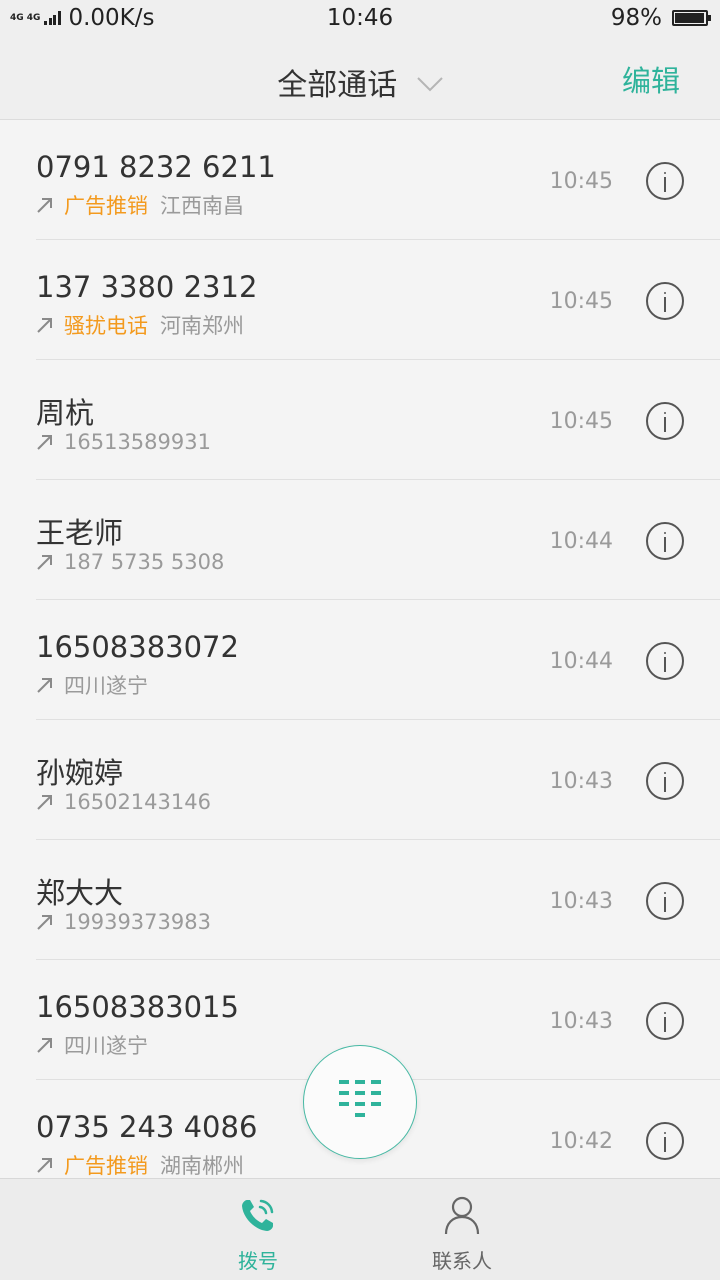 The height and width of the screenshot is (1280, 720). I want to click on header: 全部通话 编辑, so click(360, 79).